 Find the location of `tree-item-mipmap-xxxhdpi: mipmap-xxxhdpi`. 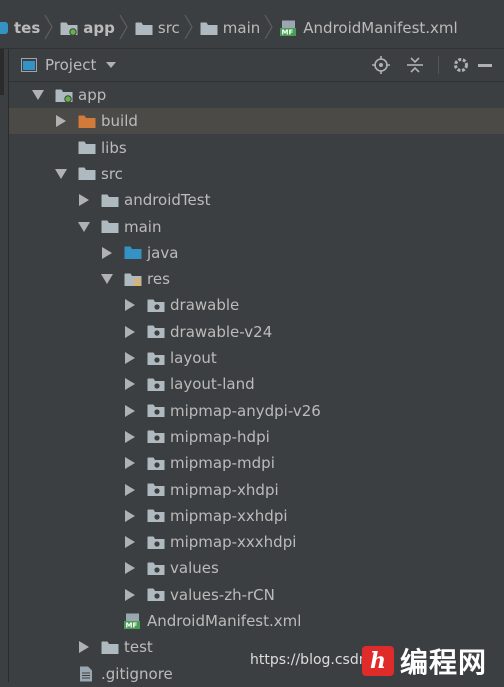

tree-item-mipmap-xxxhdpi: mipmap-xxxhdpi is located at coordinates (256, 542).